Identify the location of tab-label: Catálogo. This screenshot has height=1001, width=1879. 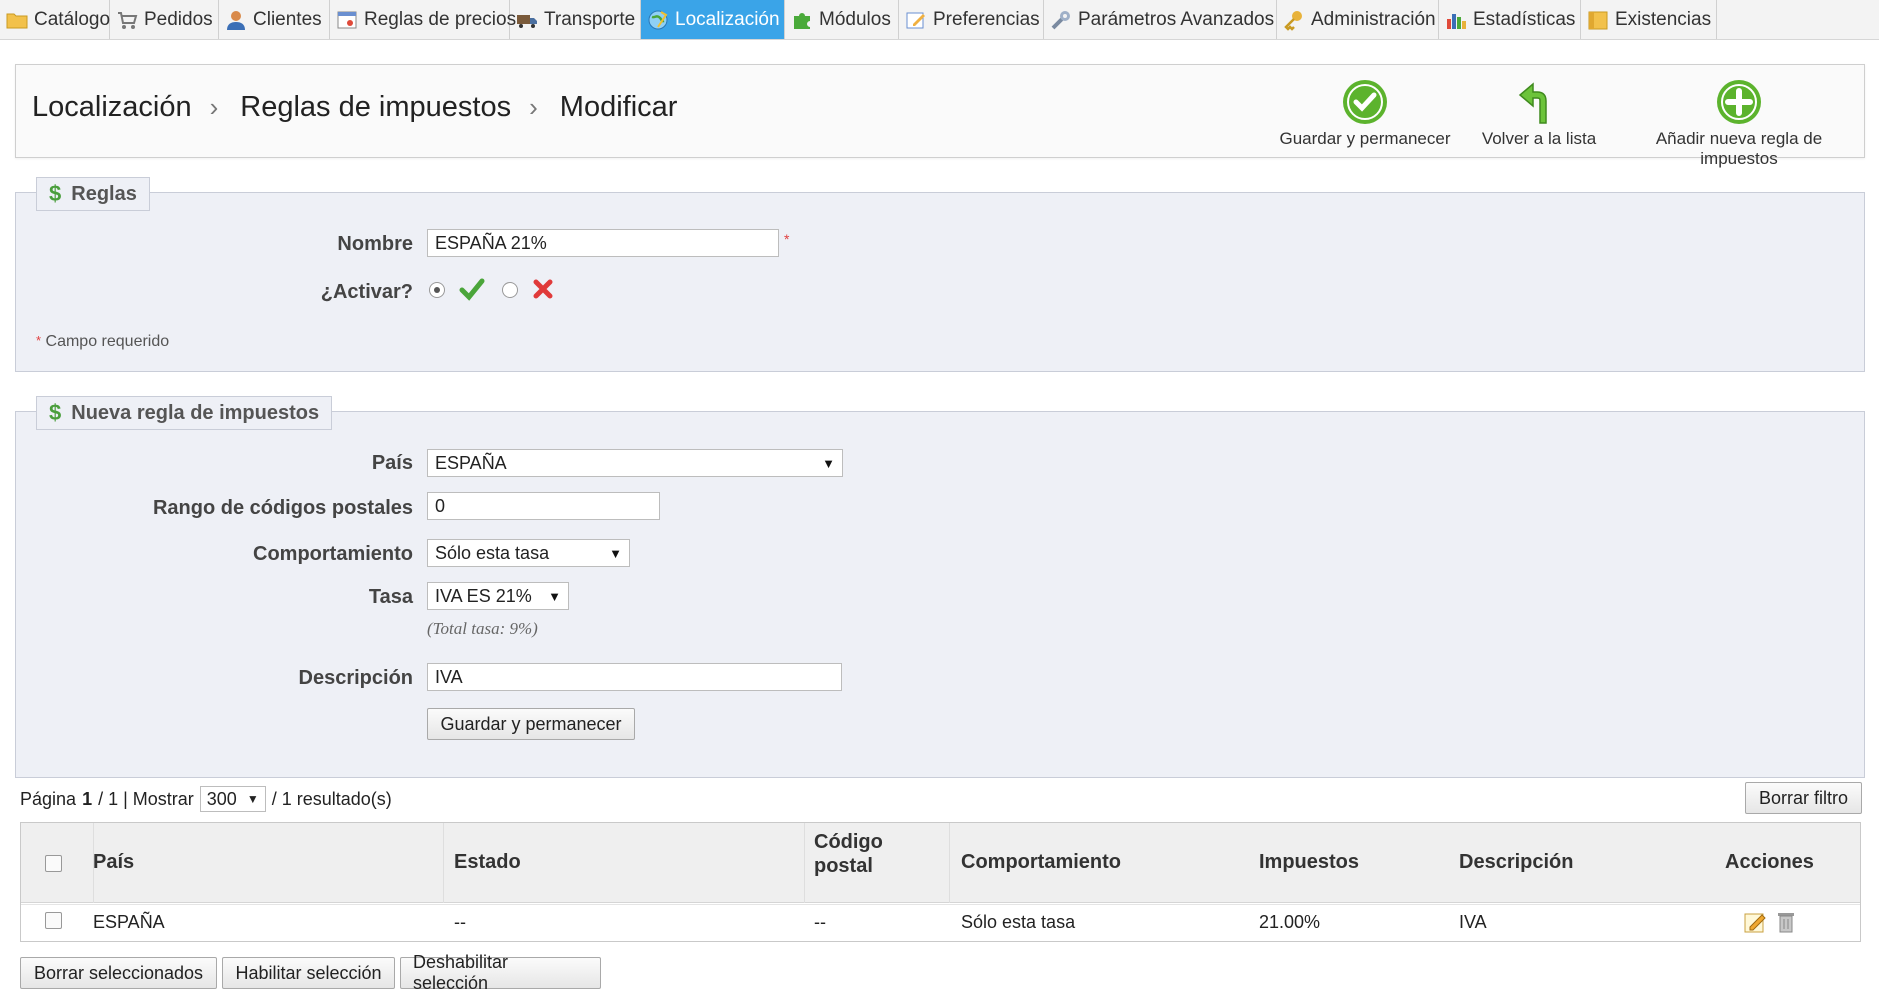
(72, 19).